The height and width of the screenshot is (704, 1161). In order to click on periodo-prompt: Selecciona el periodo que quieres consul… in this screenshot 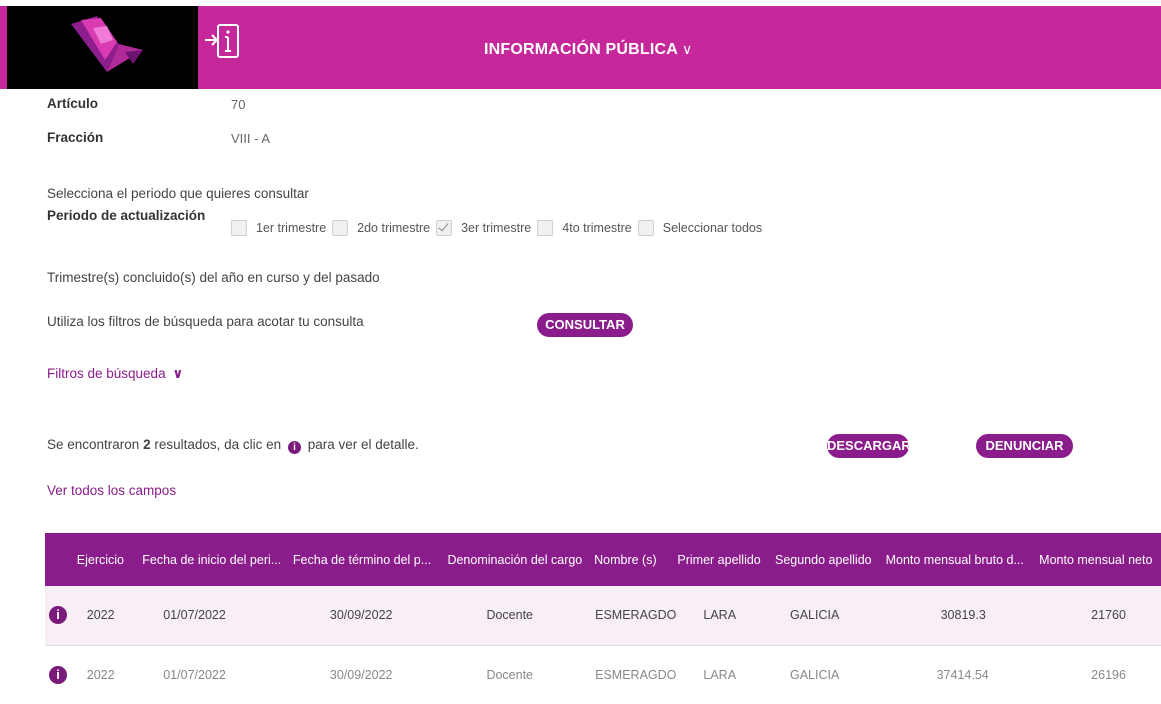, I will do `click(178, 193)`.